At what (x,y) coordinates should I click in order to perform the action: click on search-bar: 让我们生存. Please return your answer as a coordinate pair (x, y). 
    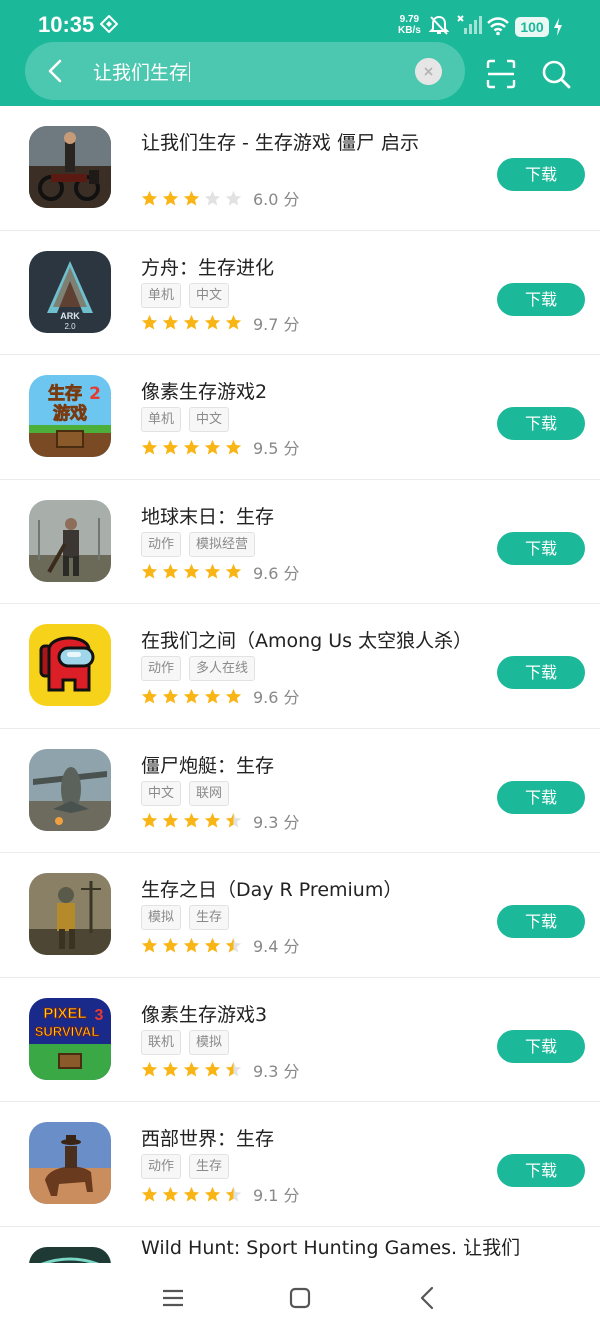
    Looking at the image, I should click on (245, 71).